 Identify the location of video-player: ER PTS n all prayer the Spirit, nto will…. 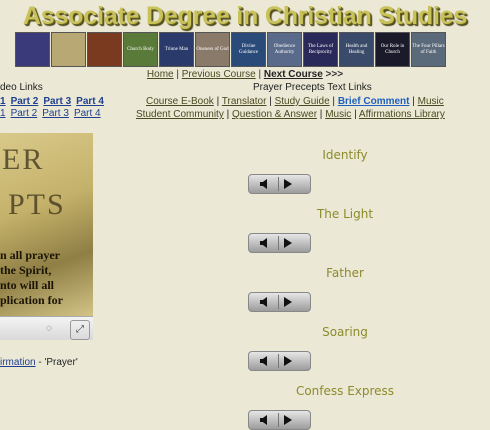
(46, 236).